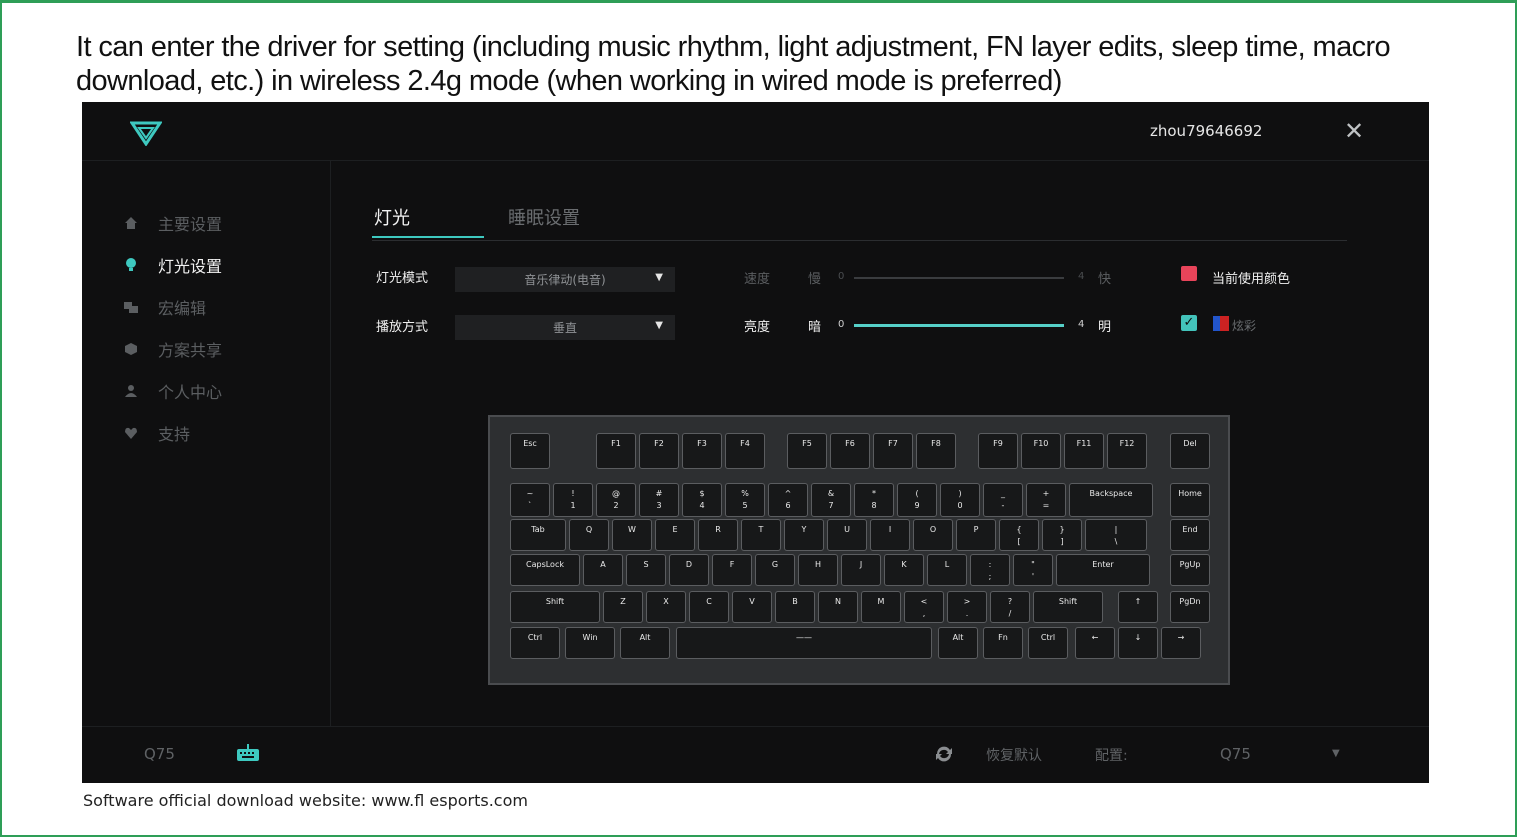 The height and width of the screenshot is (837, 1517). What do you see at coordinates (1084, 451) in the screenshot?
I see `keyboard-key: F11` at bounding box center [1084, 451].